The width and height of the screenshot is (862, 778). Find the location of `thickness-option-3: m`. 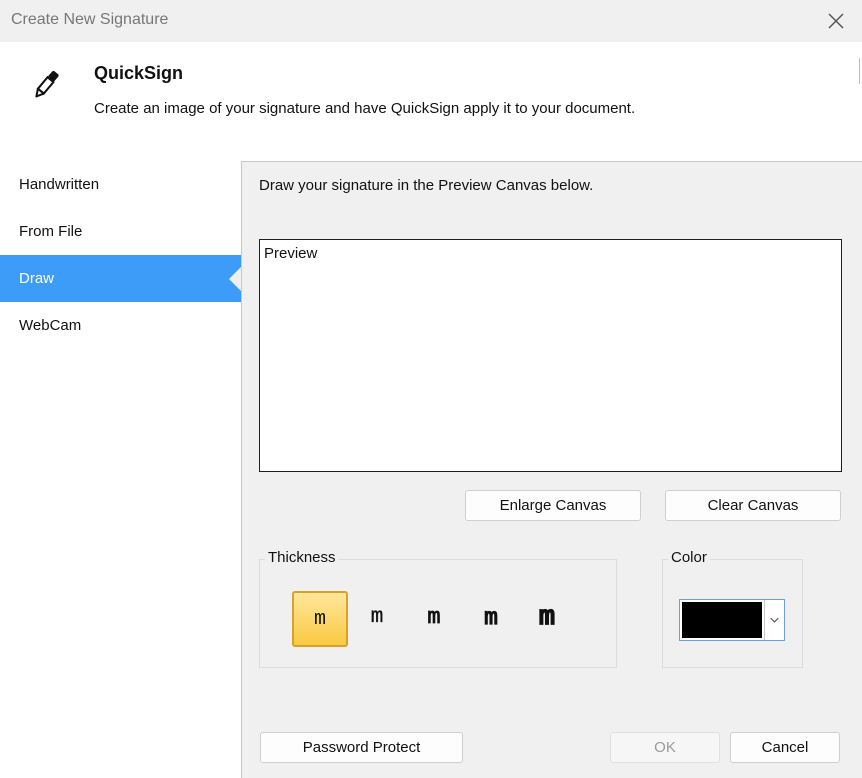

thickness-option-3: m is located at coordinates (434, 619).